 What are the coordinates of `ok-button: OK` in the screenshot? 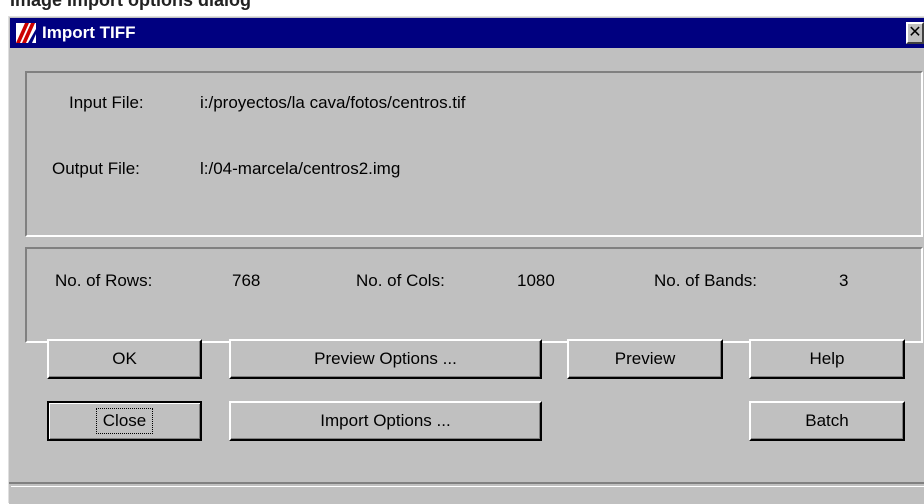 It's located at (124, 359).